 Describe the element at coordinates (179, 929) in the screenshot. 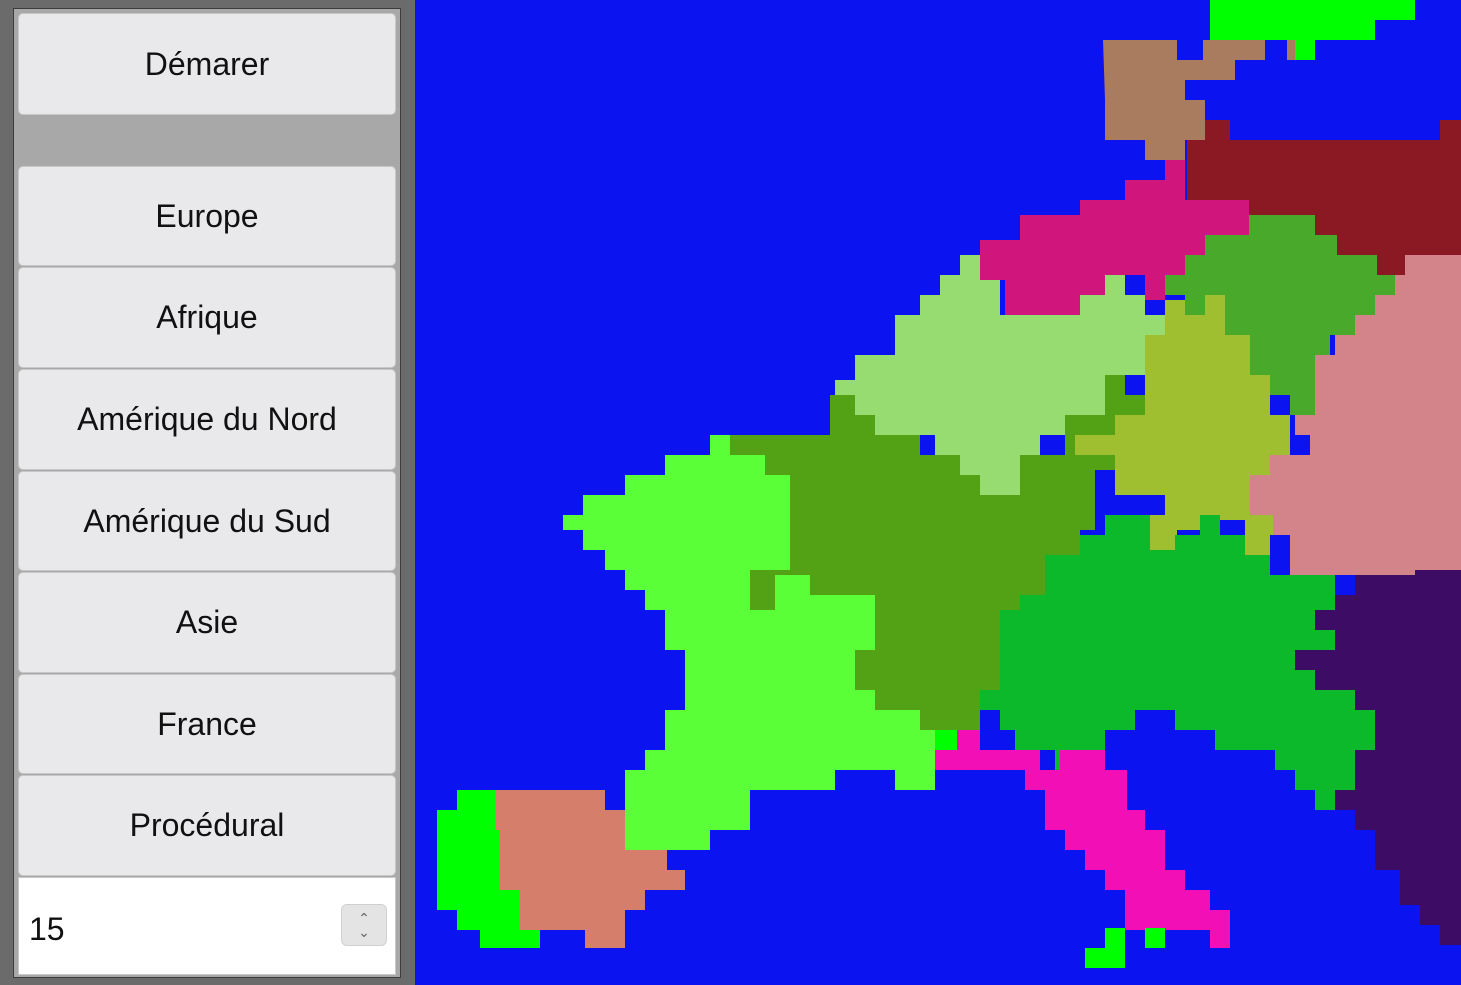

I see `spinbox-value-input` at that location.